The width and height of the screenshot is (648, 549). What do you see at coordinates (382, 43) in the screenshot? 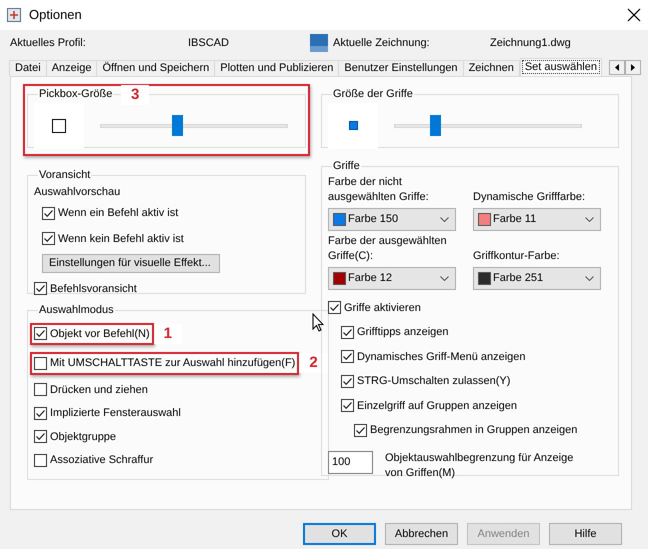
I see `drawing-label: Aktuelle Zeichnung:` at bounding box center [382, 43].